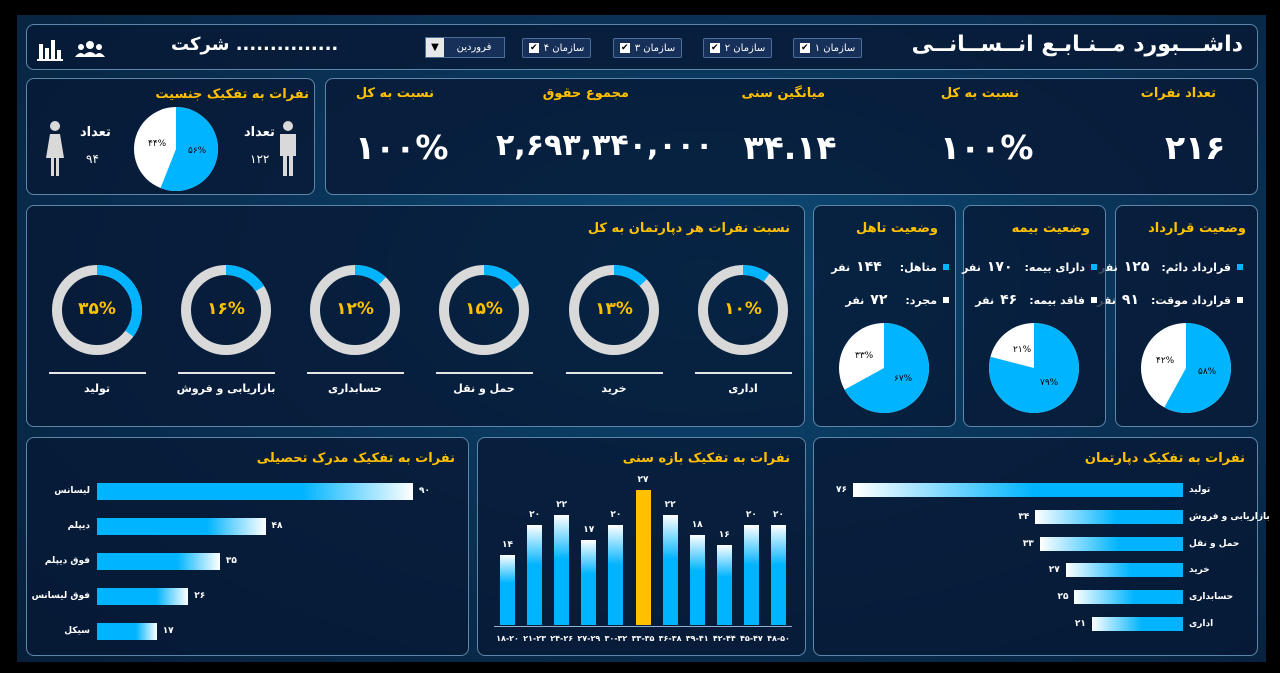 The width and height of the screenshot is (1280, 673). Describe the element at coordinates (50, 50) in the screenshot. I see `bar-chart-icon` at that location.